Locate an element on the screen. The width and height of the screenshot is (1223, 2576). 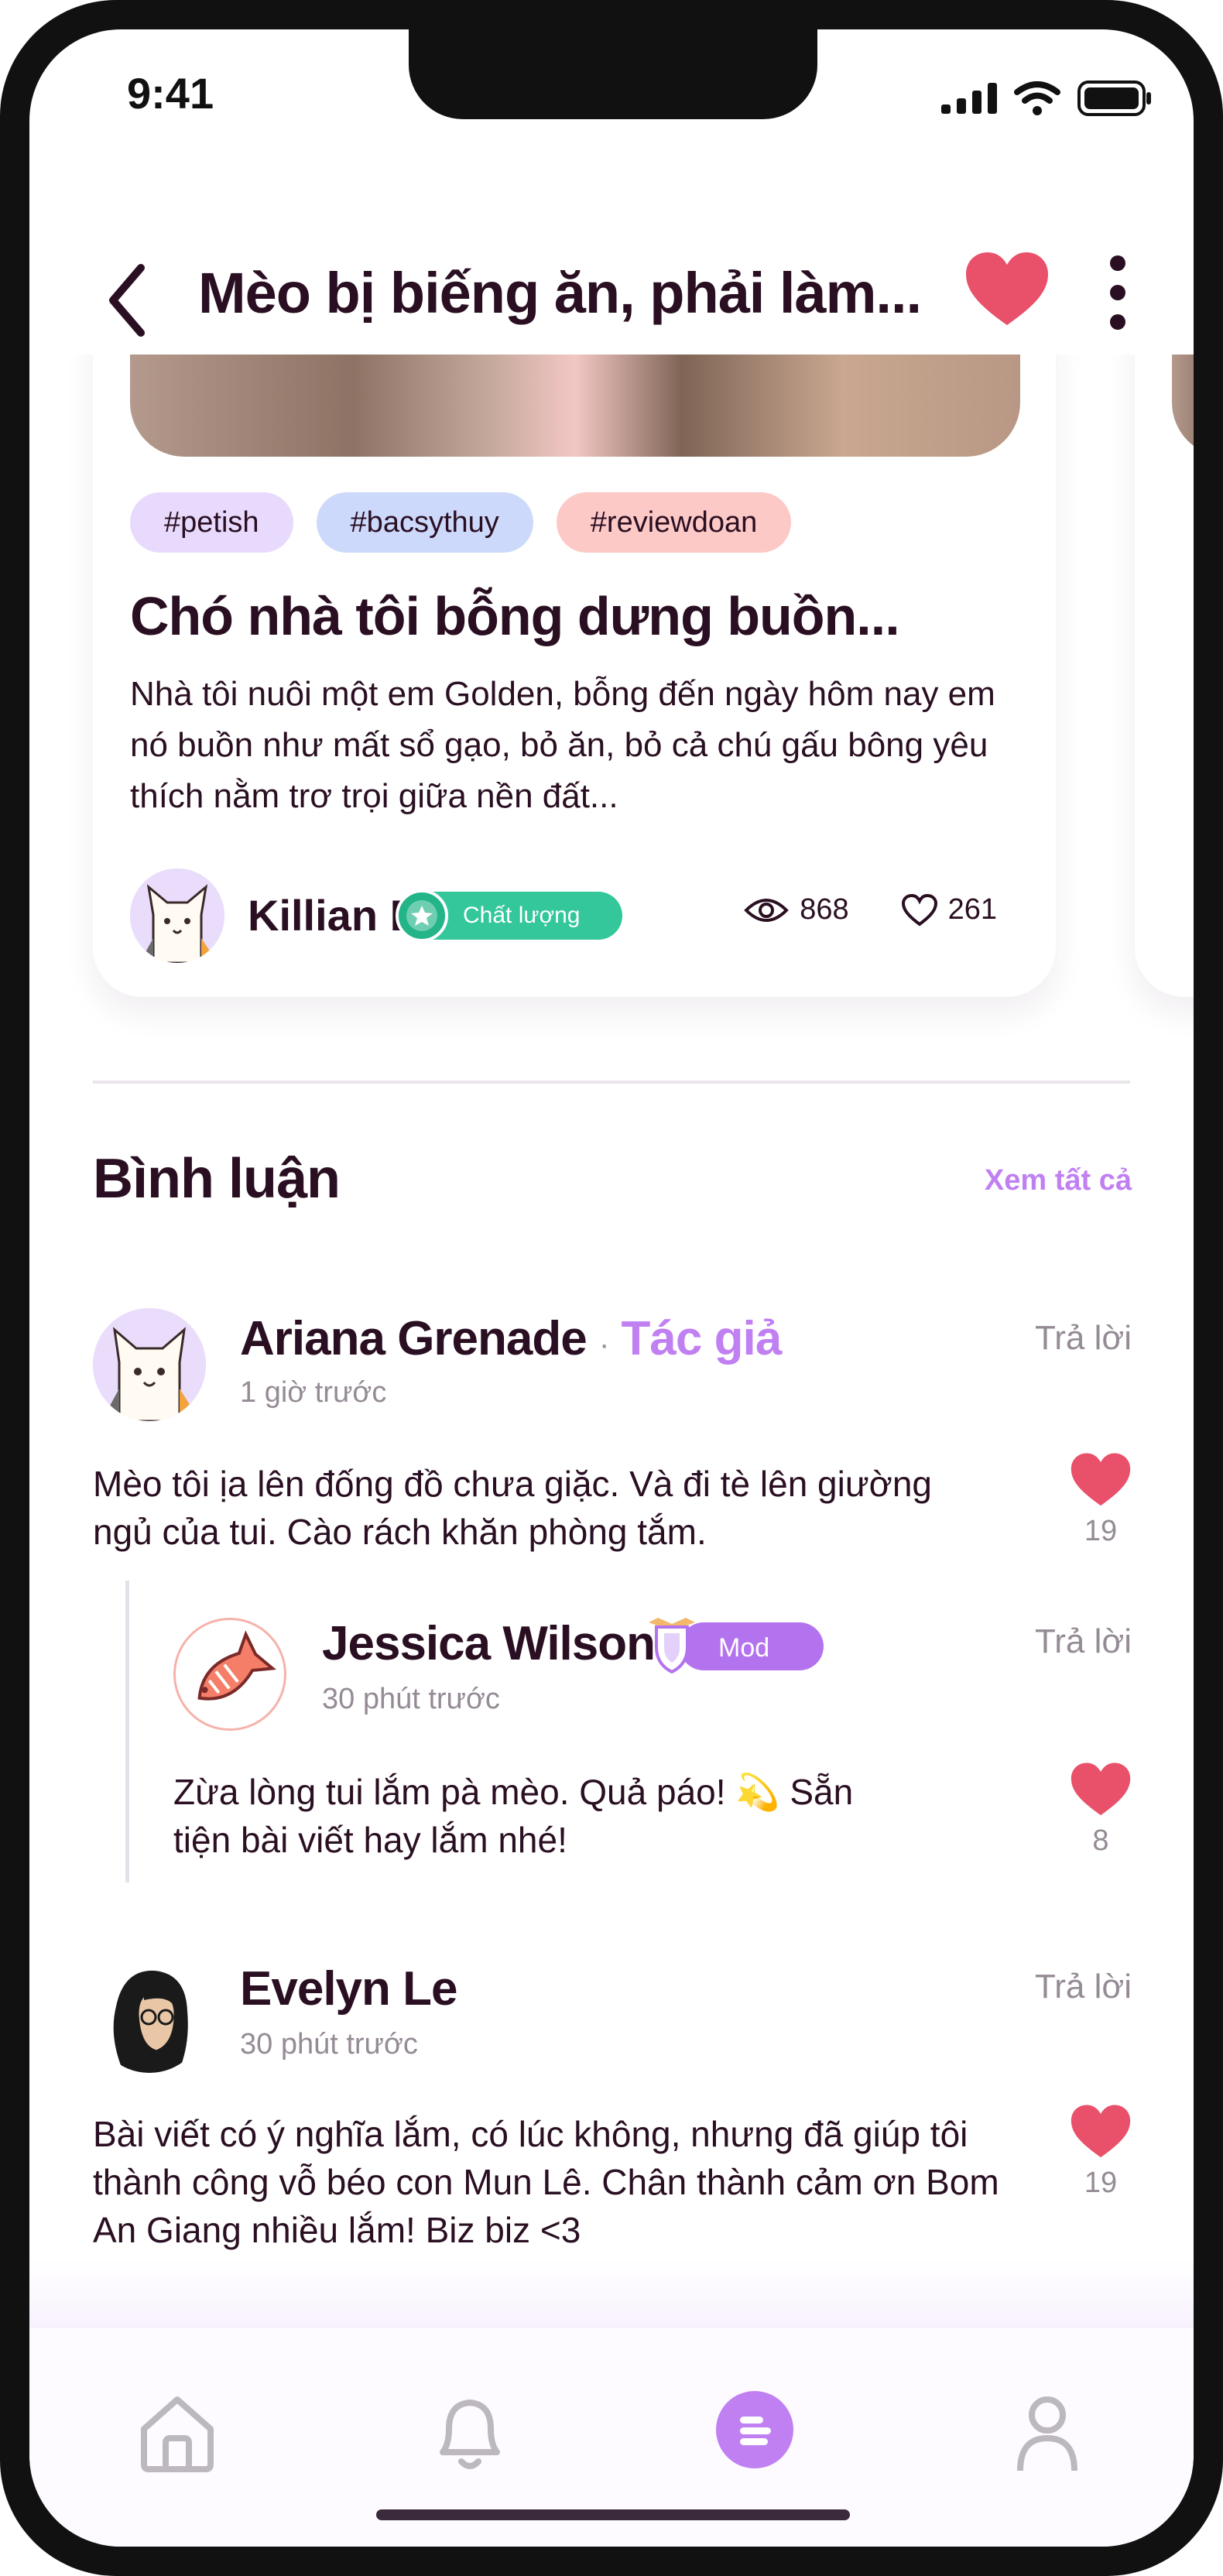
commenter-name: Evelyn Le is located at coordinates (348, 1988).